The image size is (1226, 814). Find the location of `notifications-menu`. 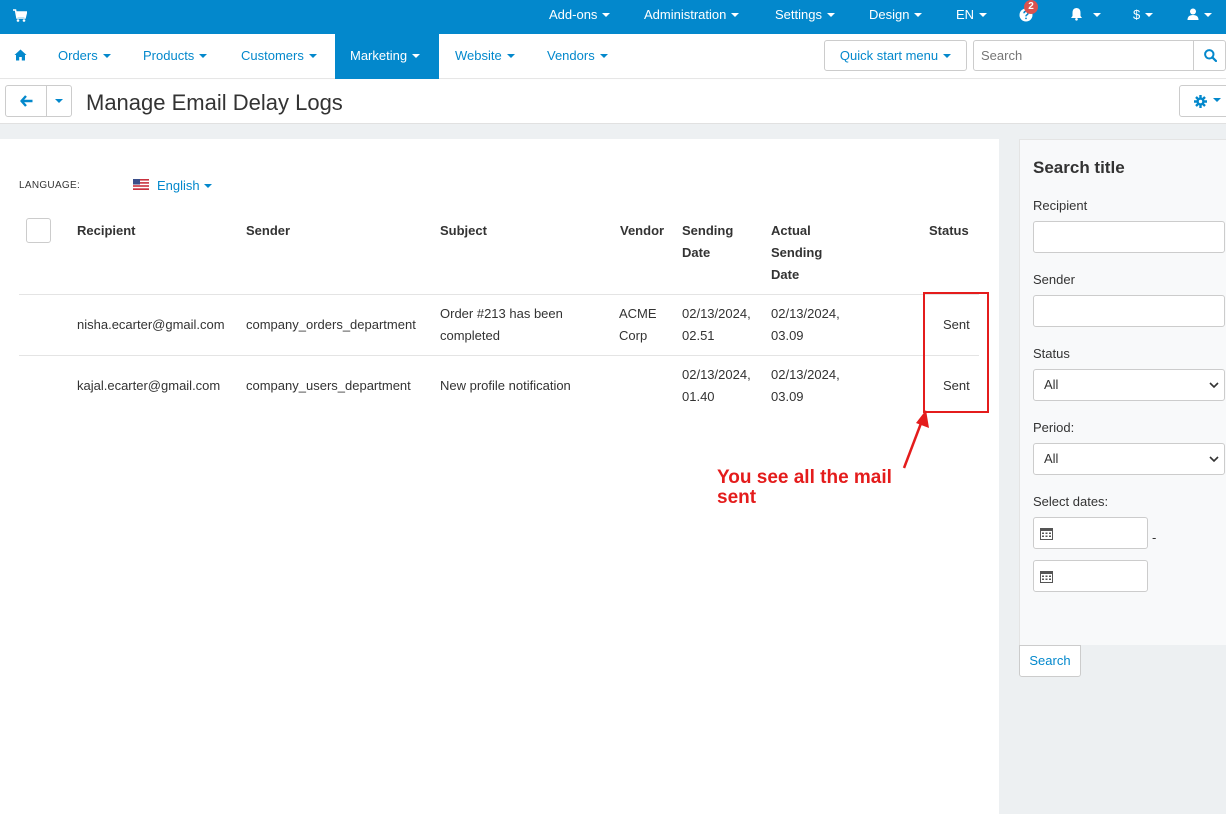

notifications-menu is located at coordinates (1085, 17).